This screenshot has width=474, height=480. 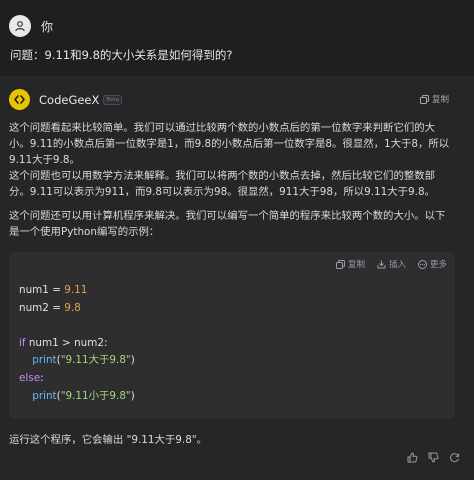 What do you see at coordinates (72, 307) in the screenshot?
I see `code-token: 9.8` at bounding box center [72, 307].